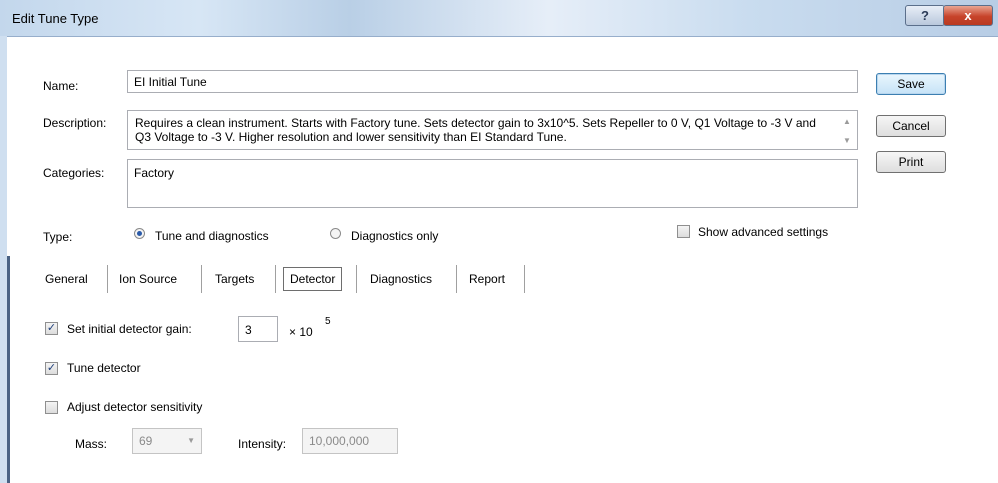  I want to click on print-button: Print, so click(911, 162).